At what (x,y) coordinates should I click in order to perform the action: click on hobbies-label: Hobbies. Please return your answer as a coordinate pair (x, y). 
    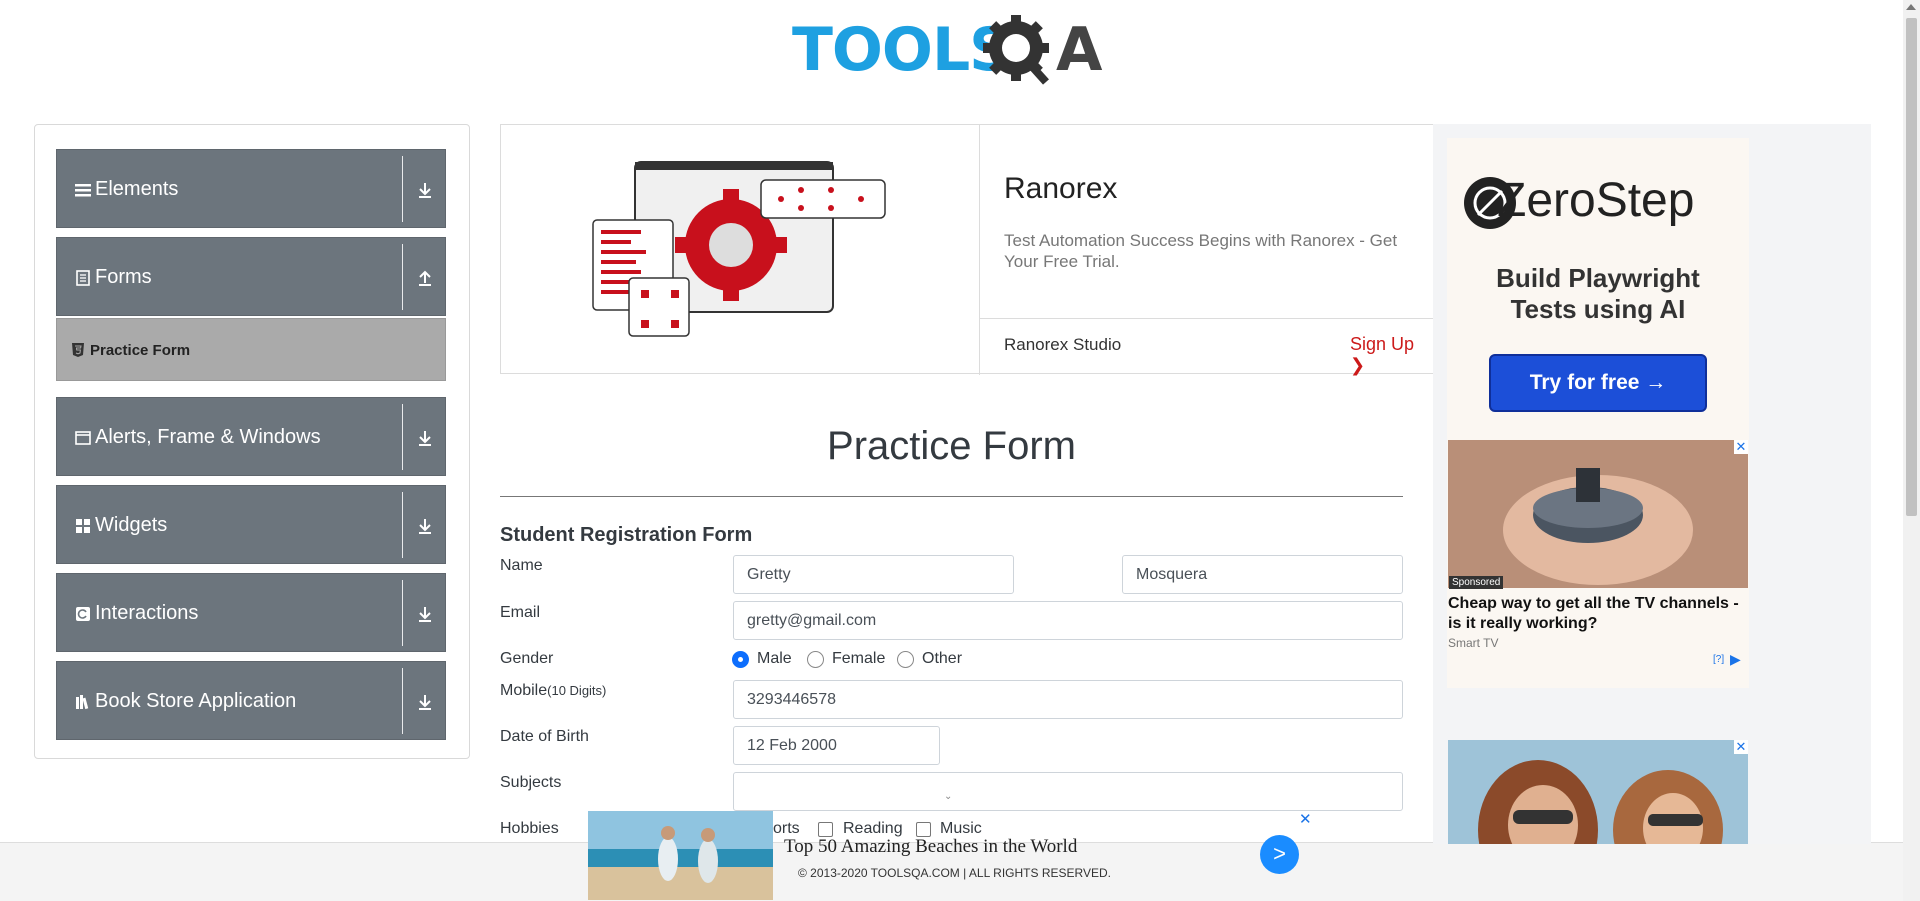
    Looking at the image, I should click on (529, 828).